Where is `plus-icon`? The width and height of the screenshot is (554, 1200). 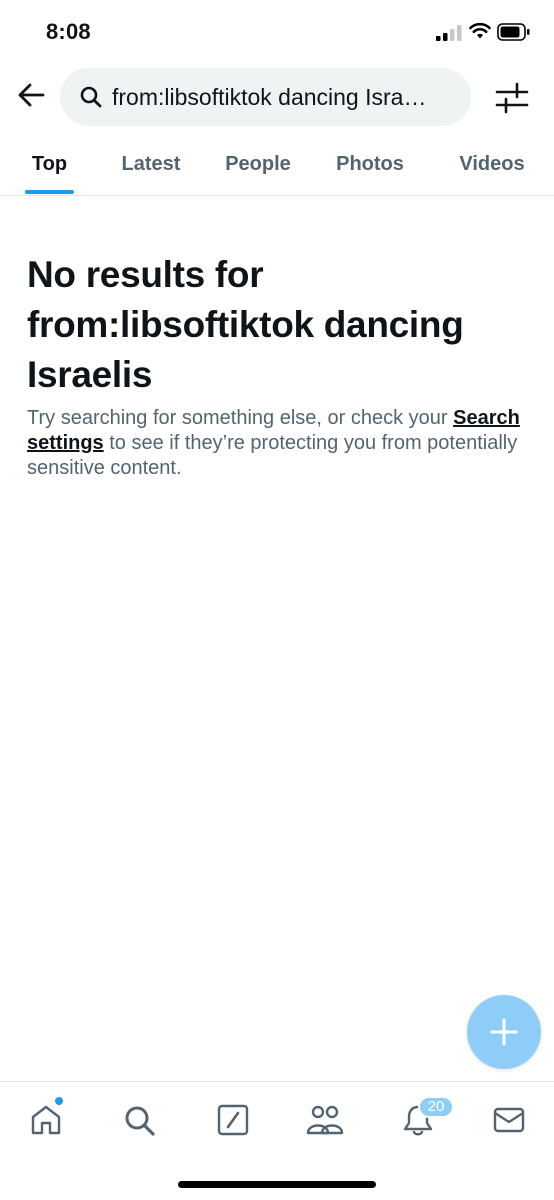
plus-icon is located at coordinates (504, 1032).